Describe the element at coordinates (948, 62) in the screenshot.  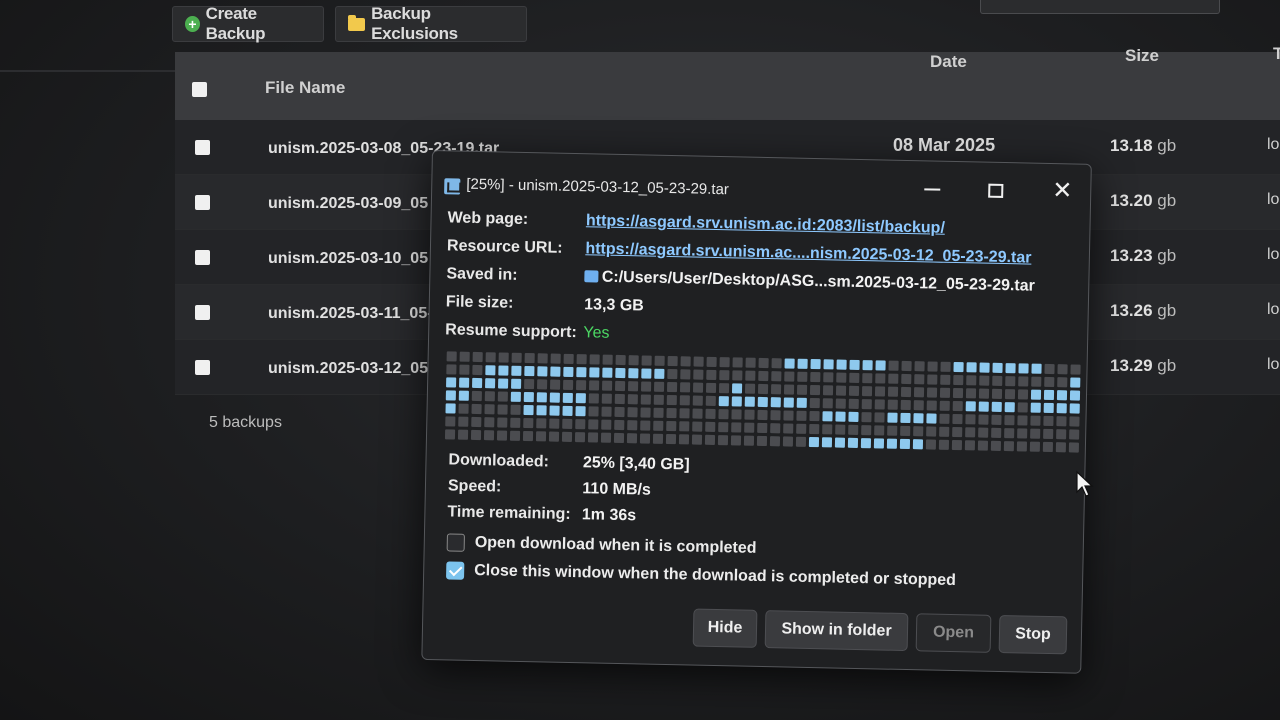
I see `header-date: Date` at that location.